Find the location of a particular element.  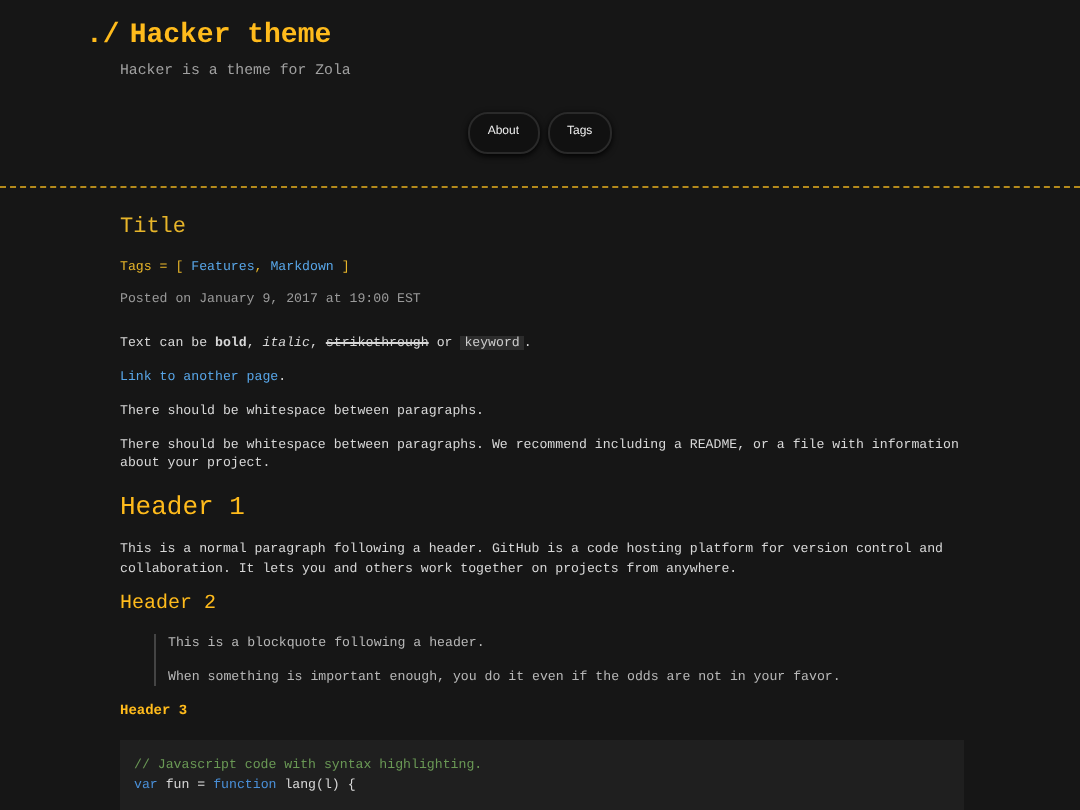

heading: Header 1 is located at coordinates (183, 508).